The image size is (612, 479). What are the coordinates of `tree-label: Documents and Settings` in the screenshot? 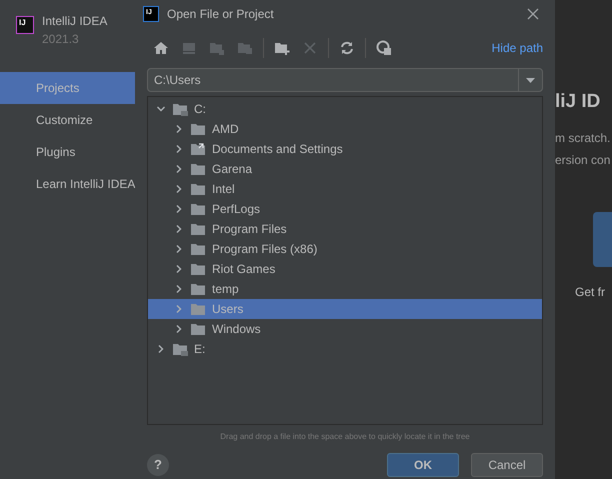 It's located at (277, 149).